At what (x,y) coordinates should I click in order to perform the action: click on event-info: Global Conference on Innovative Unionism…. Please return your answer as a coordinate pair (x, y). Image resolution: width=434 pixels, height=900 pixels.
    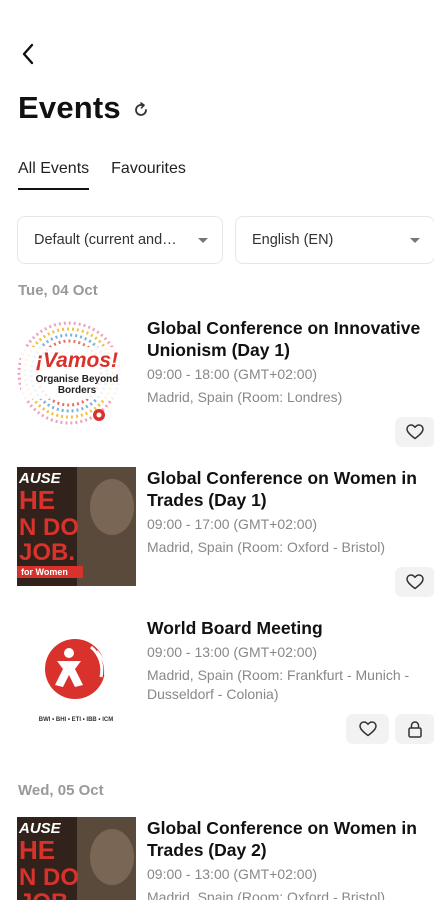
    Looking at the image, I should click on (290, 362).